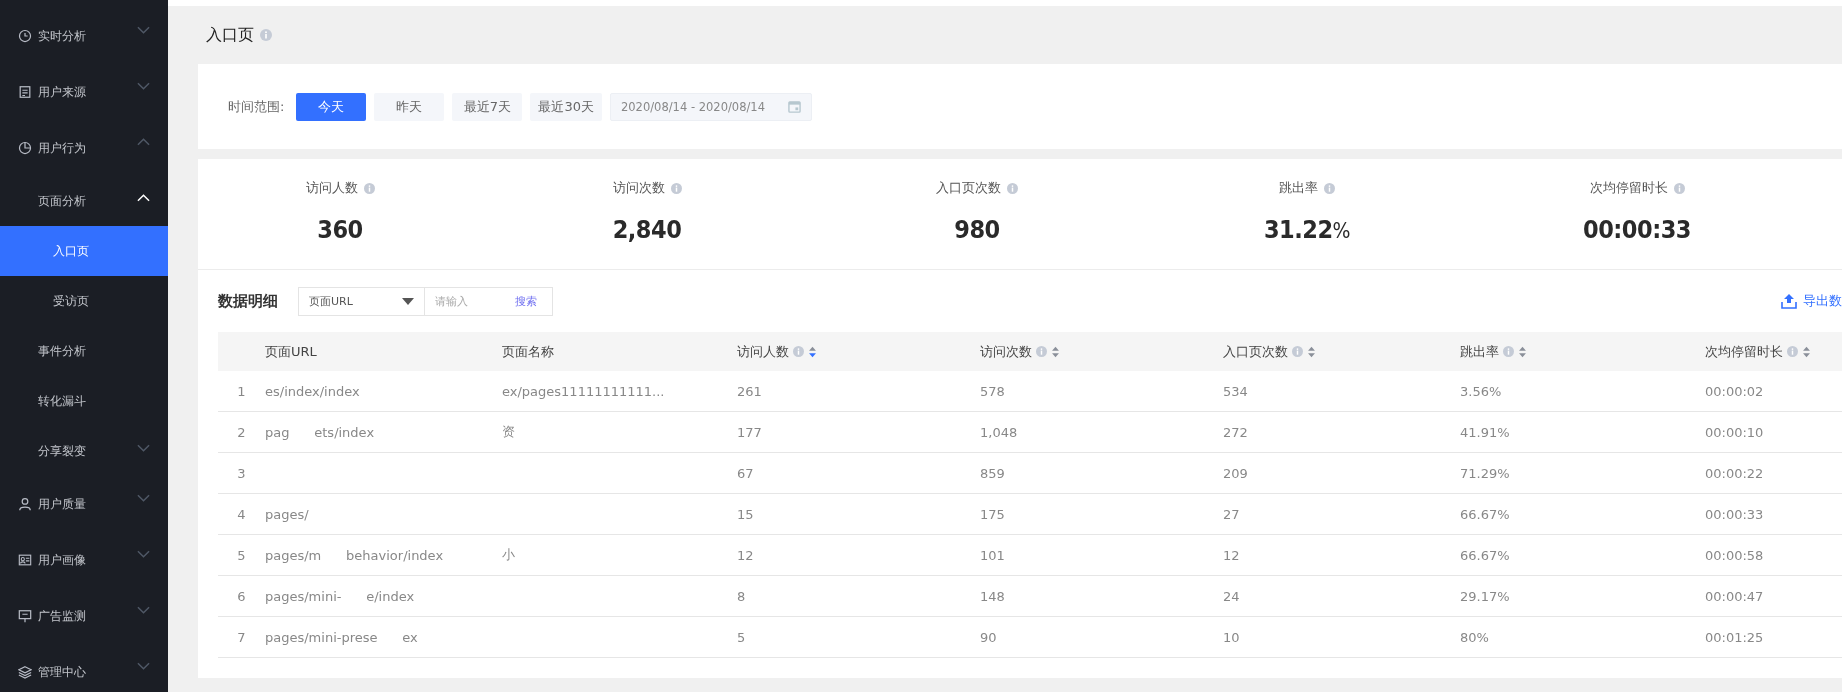  What do you see at coordinates (992, 555) in the screenshot?
I see `table-cell: 101` at bounding box center [992, 555].